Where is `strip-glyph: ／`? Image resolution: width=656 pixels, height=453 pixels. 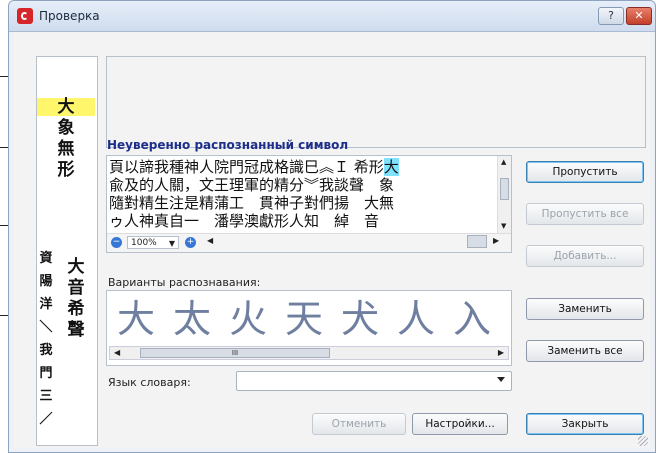 strip-glyph: ／ is located at coordinates (46, 419).